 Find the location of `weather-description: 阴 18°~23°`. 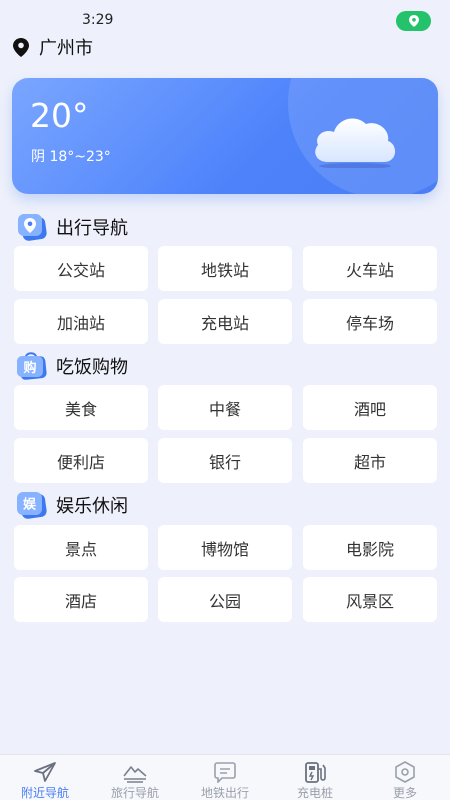

weather-description: 阴 18°~23° is located at coordinates (71, 157).